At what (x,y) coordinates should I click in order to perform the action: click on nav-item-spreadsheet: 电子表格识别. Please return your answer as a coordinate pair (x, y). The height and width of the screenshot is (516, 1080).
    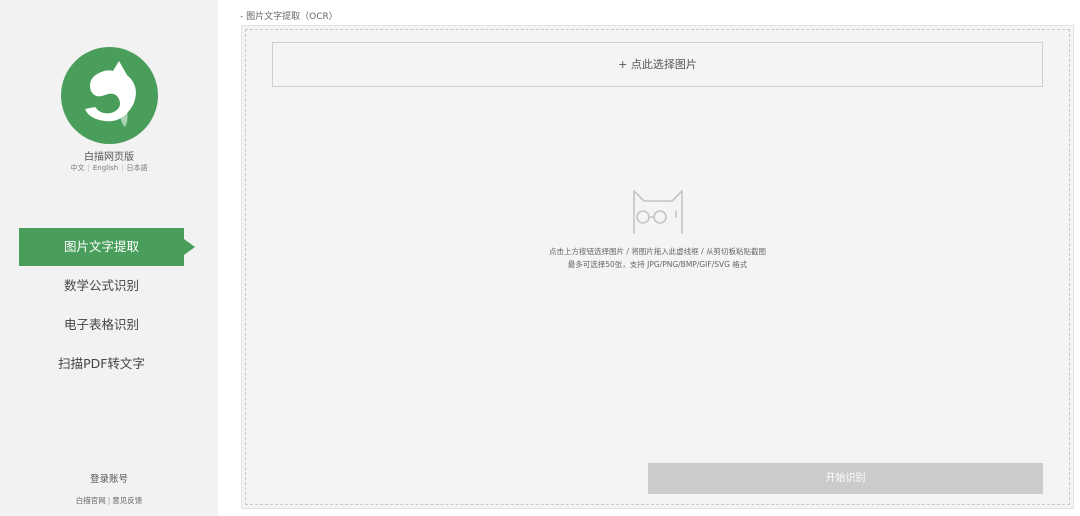
    Looking at the image, I should click on (101, 325).